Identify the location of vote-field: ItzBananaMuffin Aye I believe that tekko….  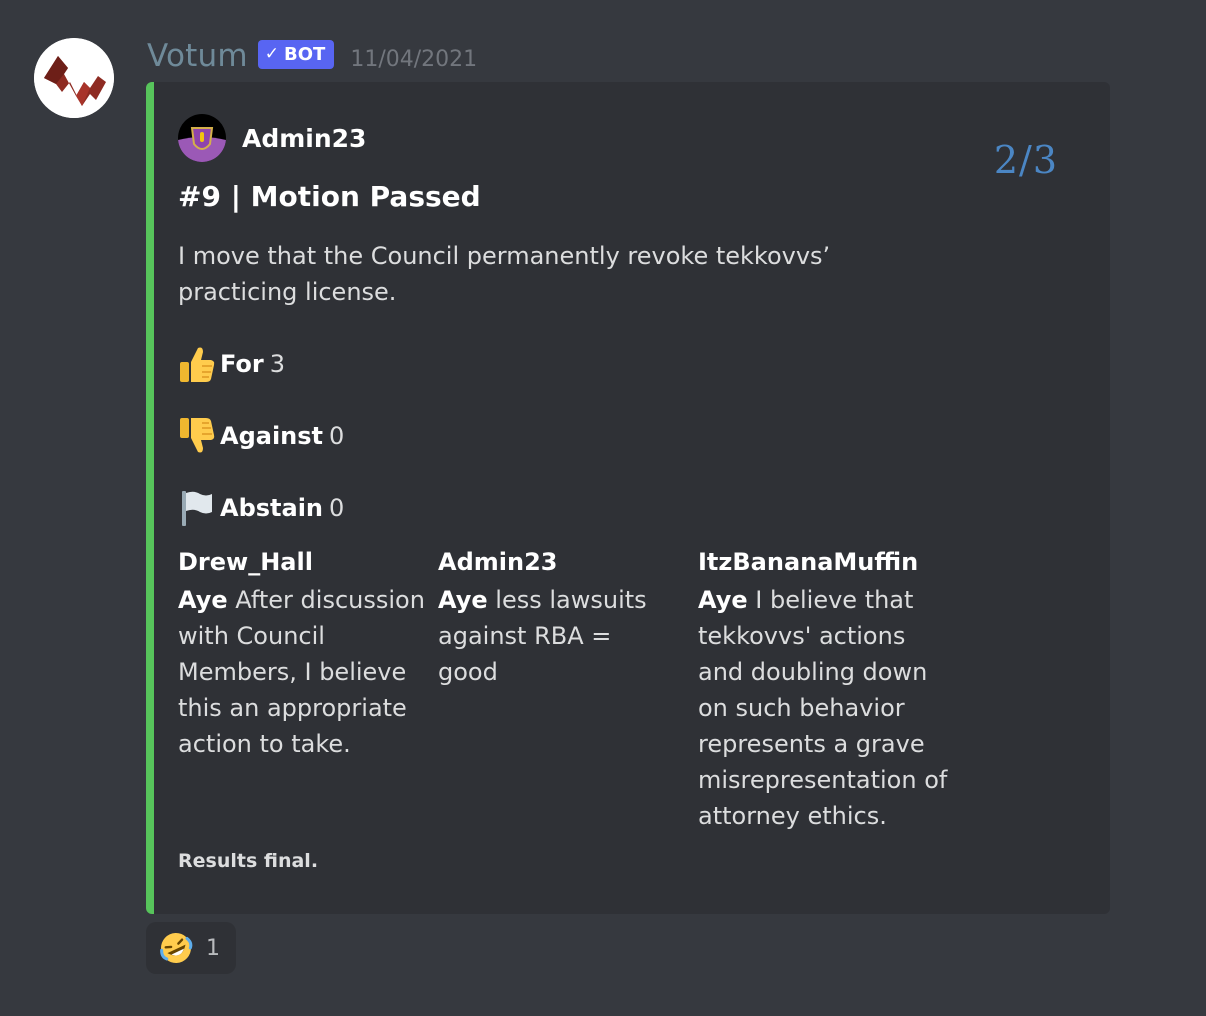
(823, 688).